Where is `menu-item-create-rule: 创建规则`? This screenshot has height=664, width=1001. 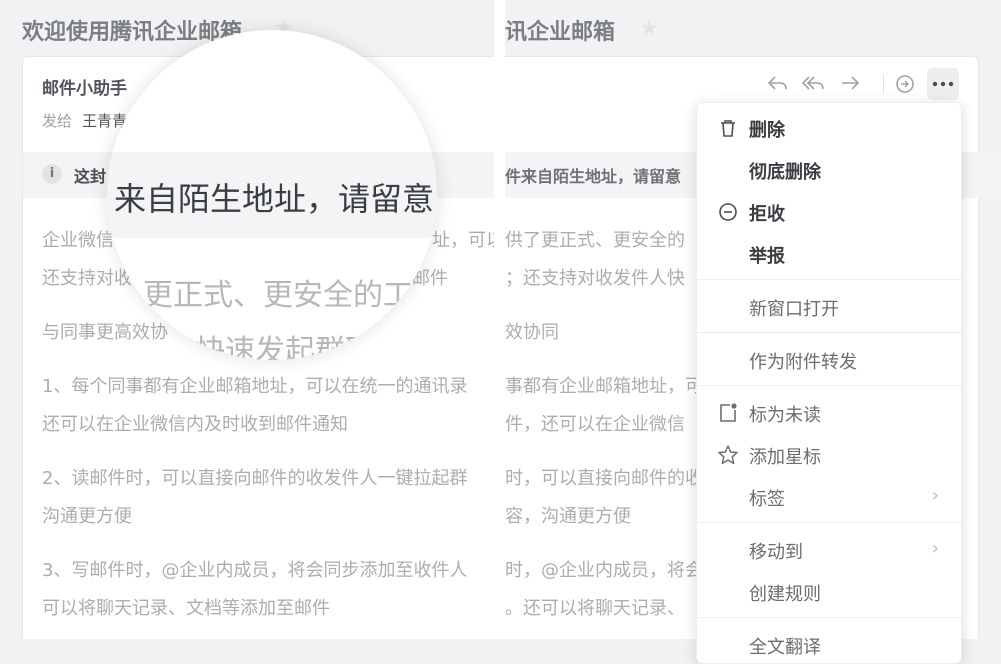
menu-item-create-rule: 创建规则 is located at coordinates (829, 591).